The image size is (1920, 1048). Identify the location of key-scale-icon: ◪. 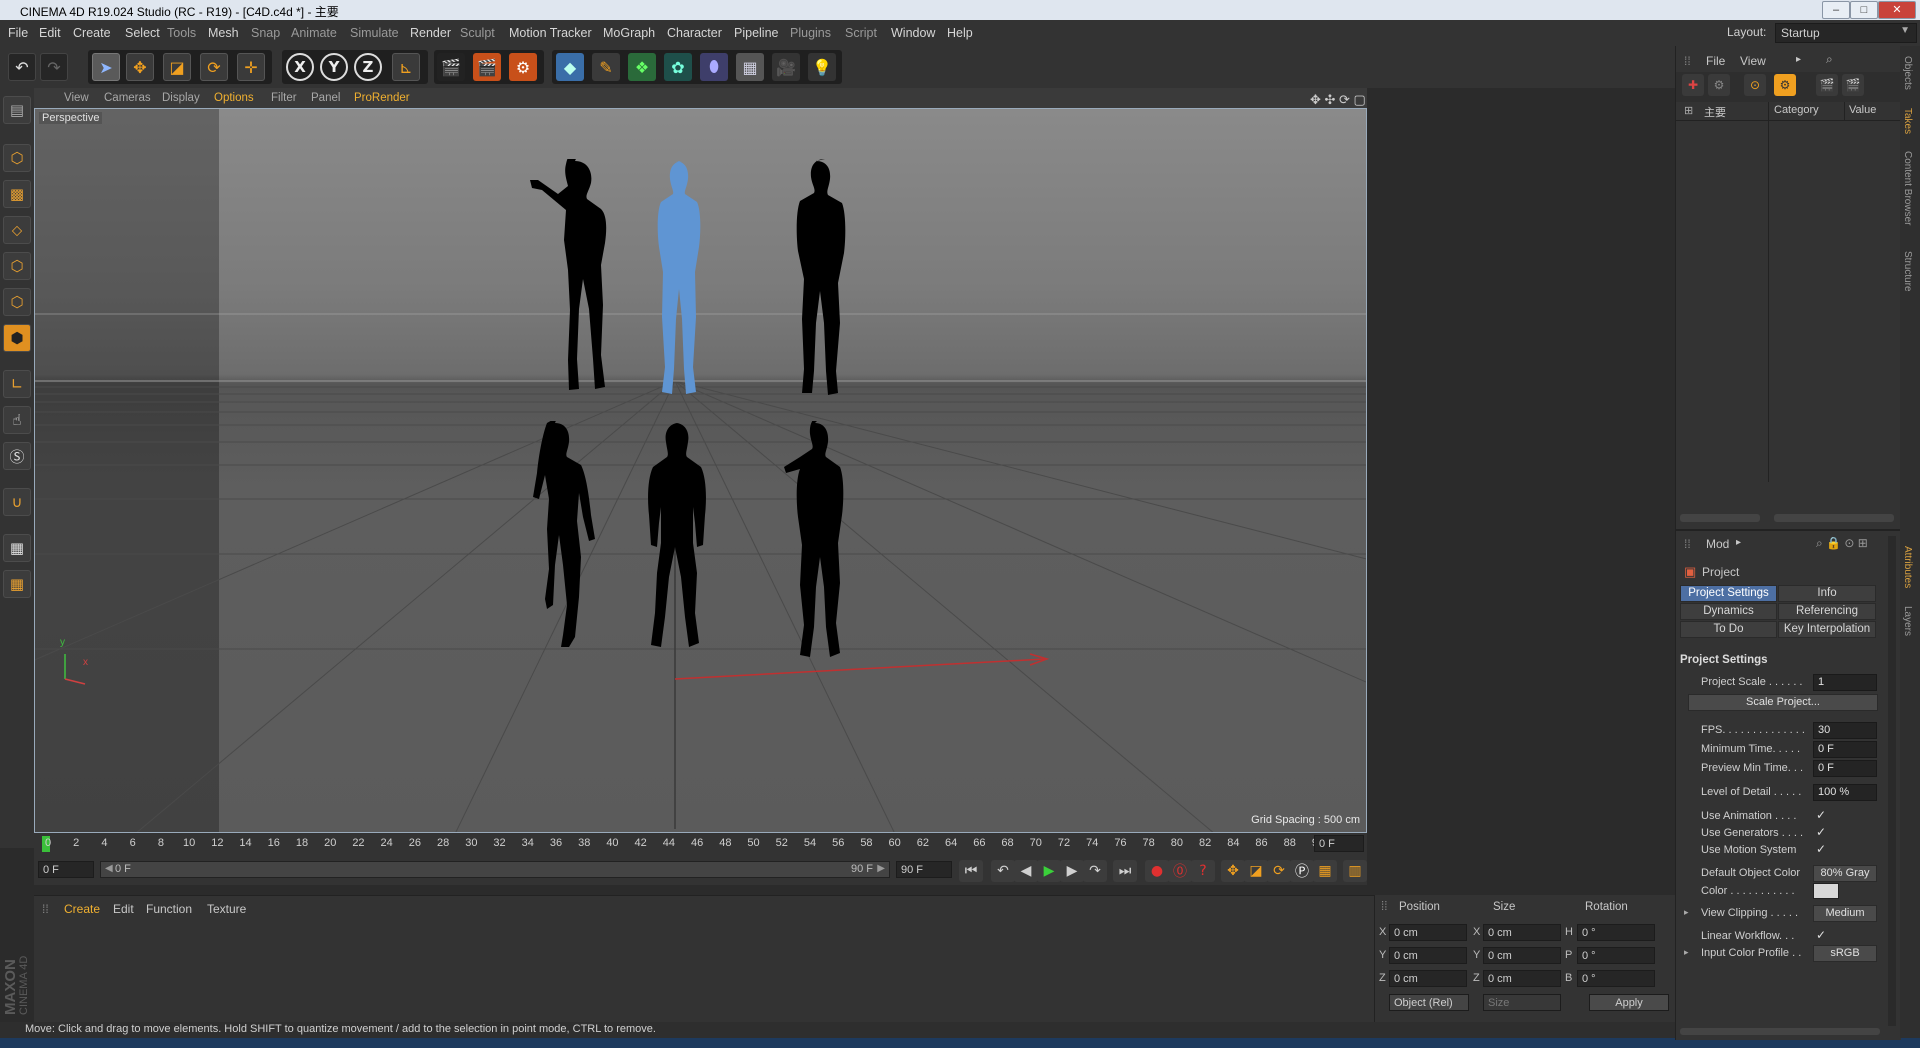
(1256, 871).